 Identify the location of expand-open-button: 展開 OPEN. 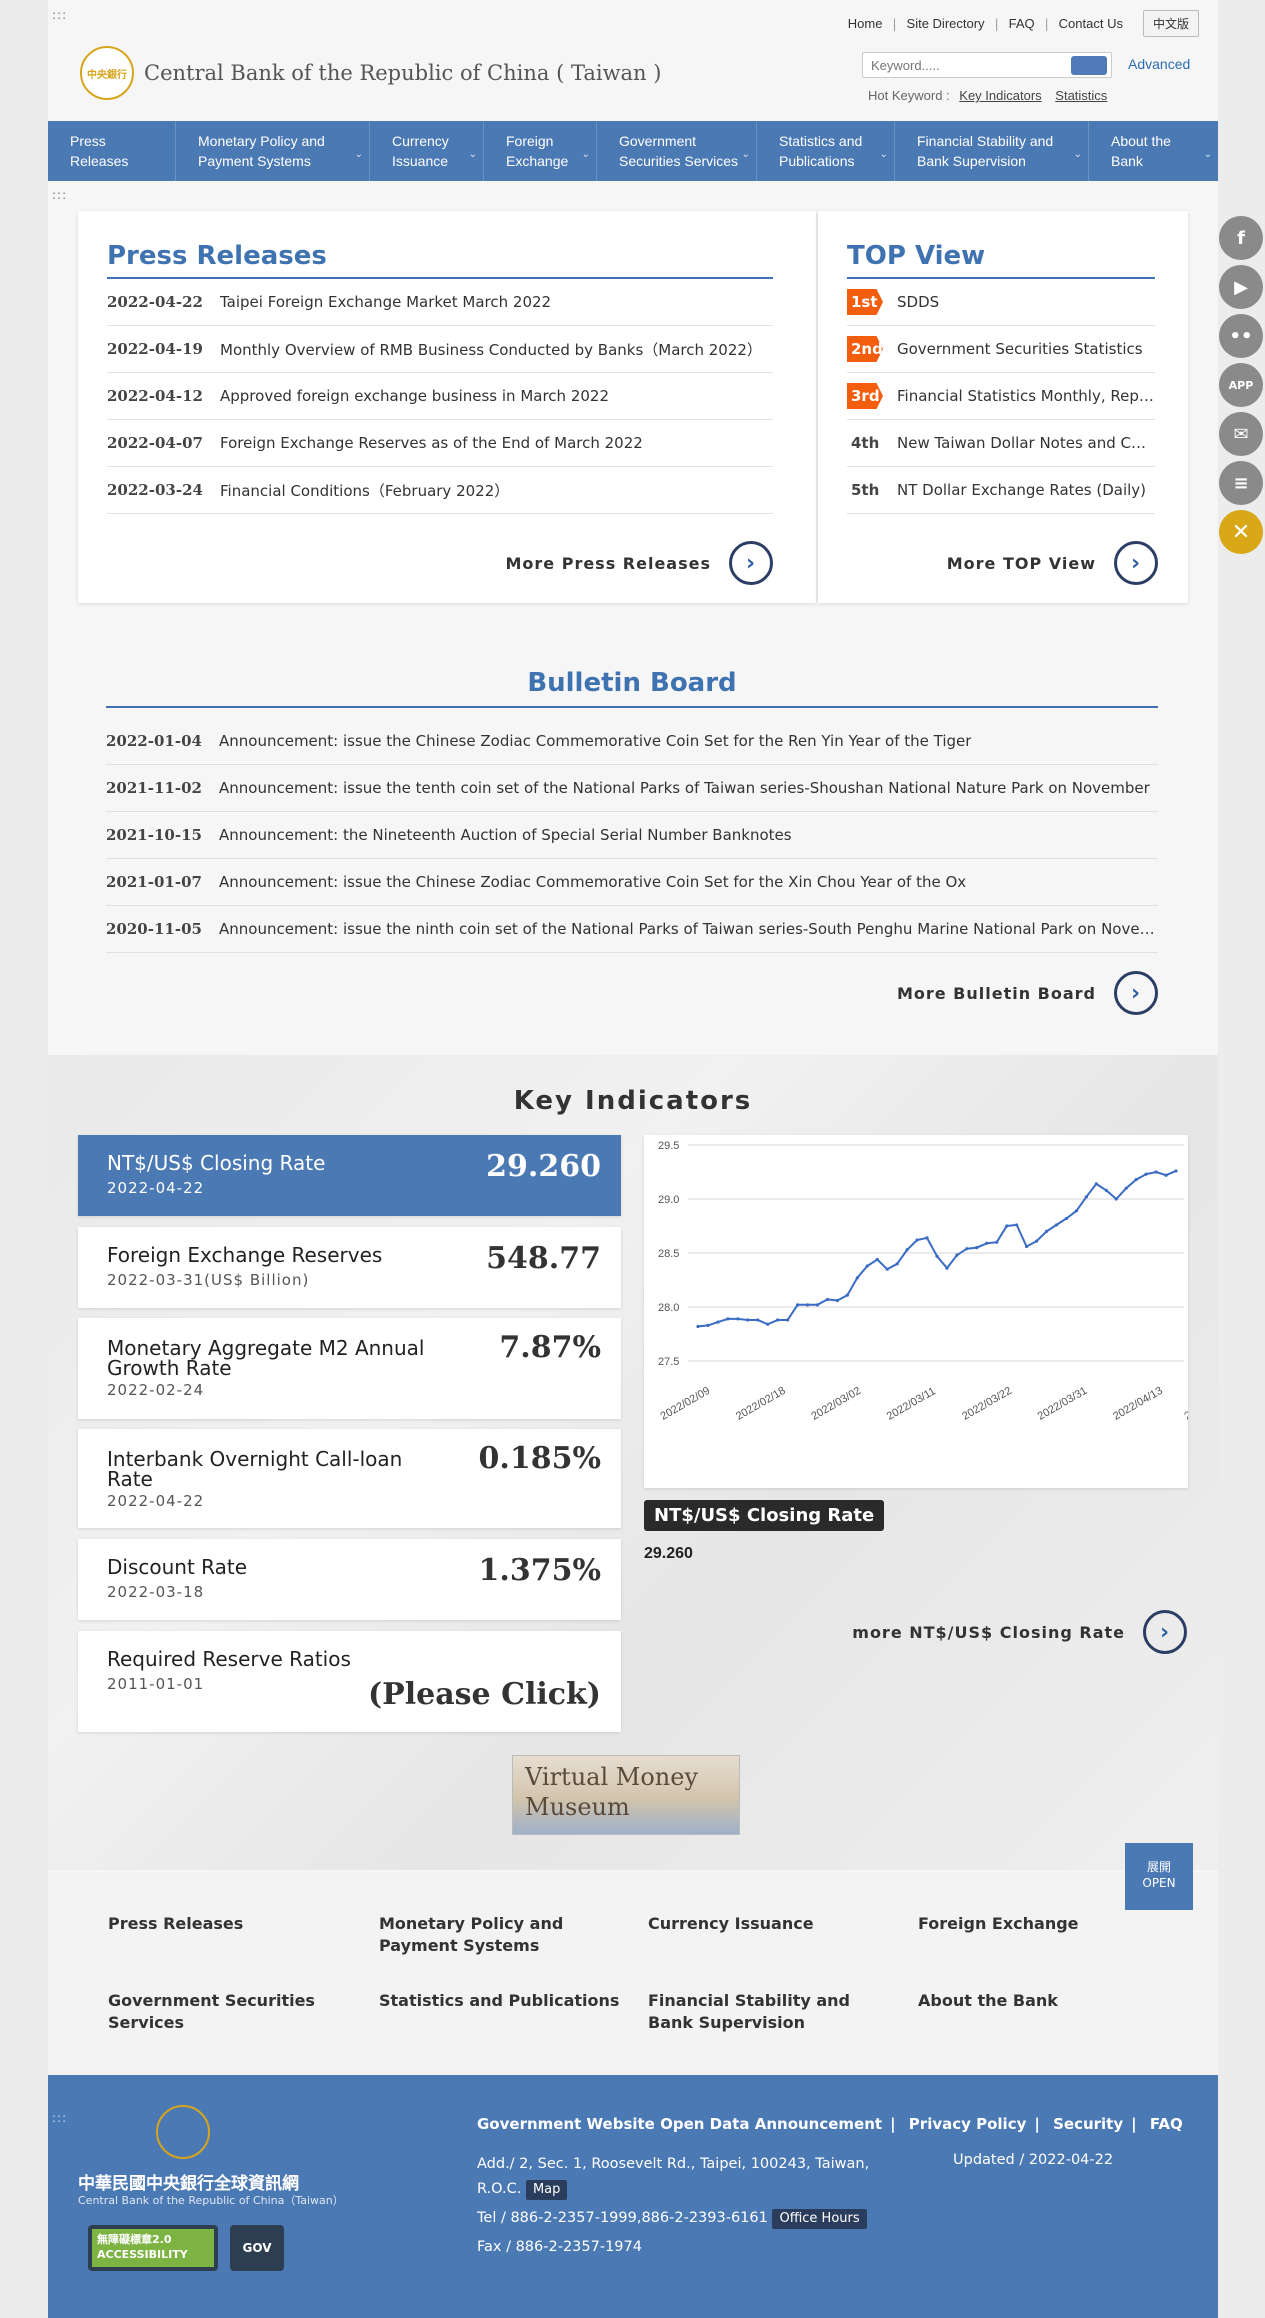
(1159, 1876).